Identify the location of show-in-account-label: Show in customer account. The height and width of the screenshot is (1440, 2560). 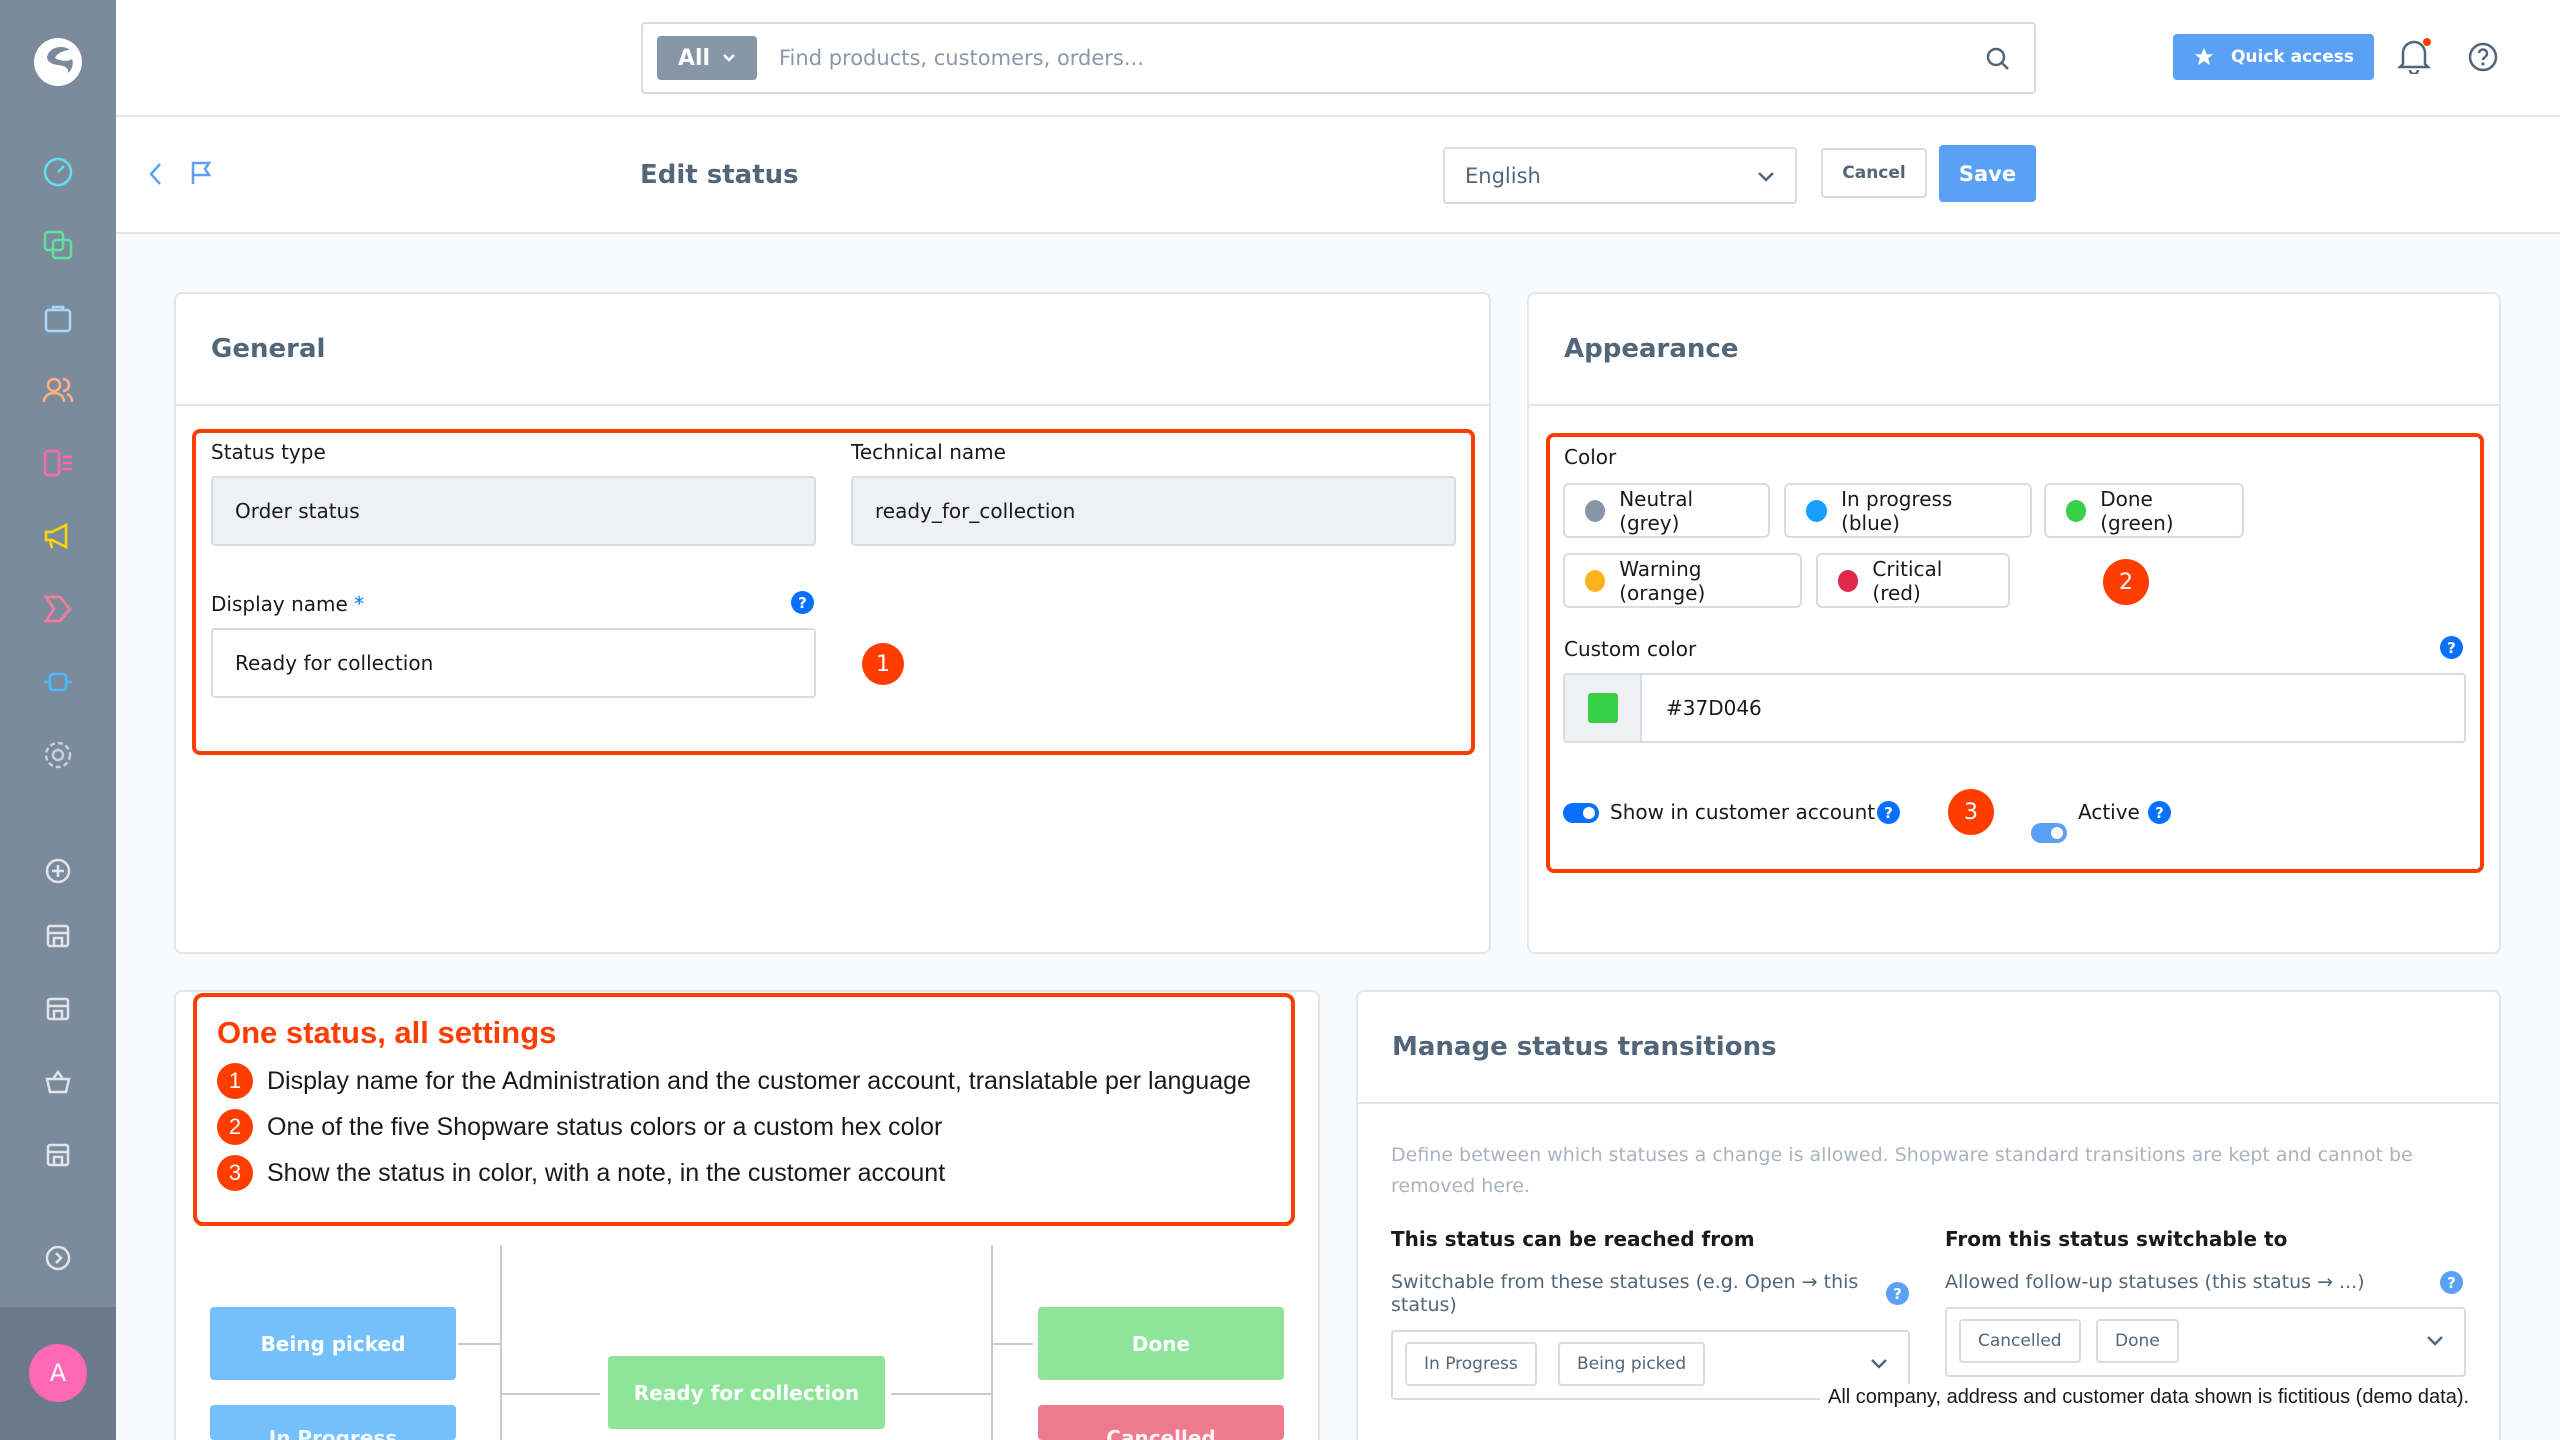
(1743, 812).